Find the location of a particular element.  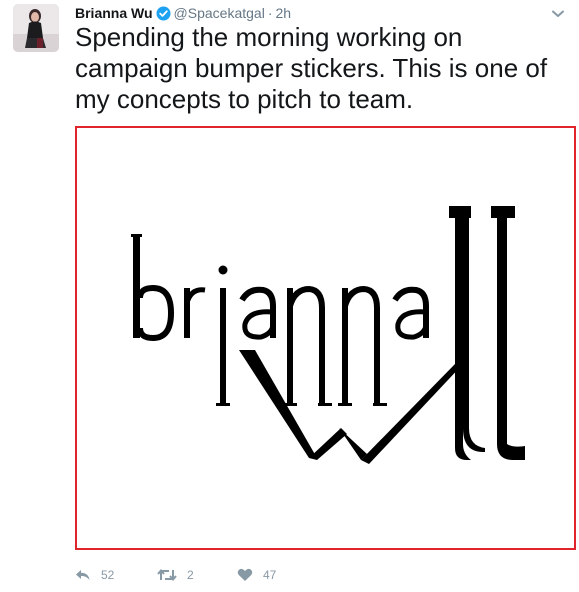

tweet-actions: 52 2 47 is located at coordinates (196, 575).